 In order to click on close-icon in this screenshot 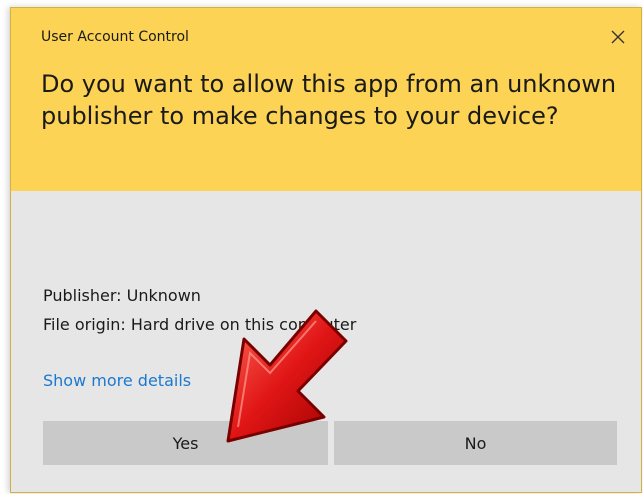, I will do `click(618, 37)`.